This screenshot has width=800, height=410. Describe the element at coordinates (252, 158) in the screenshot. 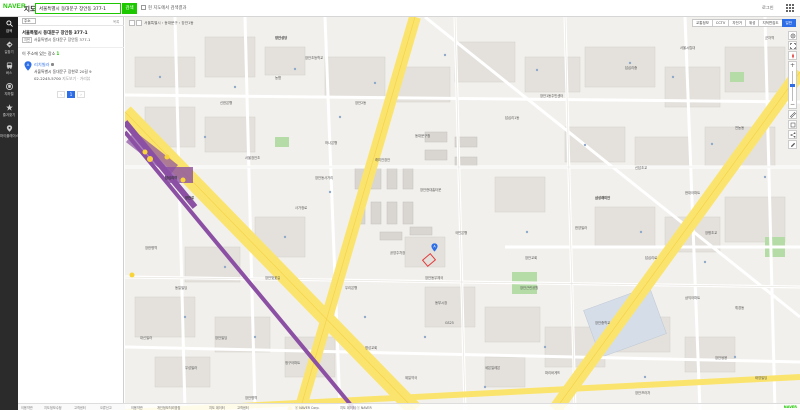

I see `map-label: 서울장안초` at that location.